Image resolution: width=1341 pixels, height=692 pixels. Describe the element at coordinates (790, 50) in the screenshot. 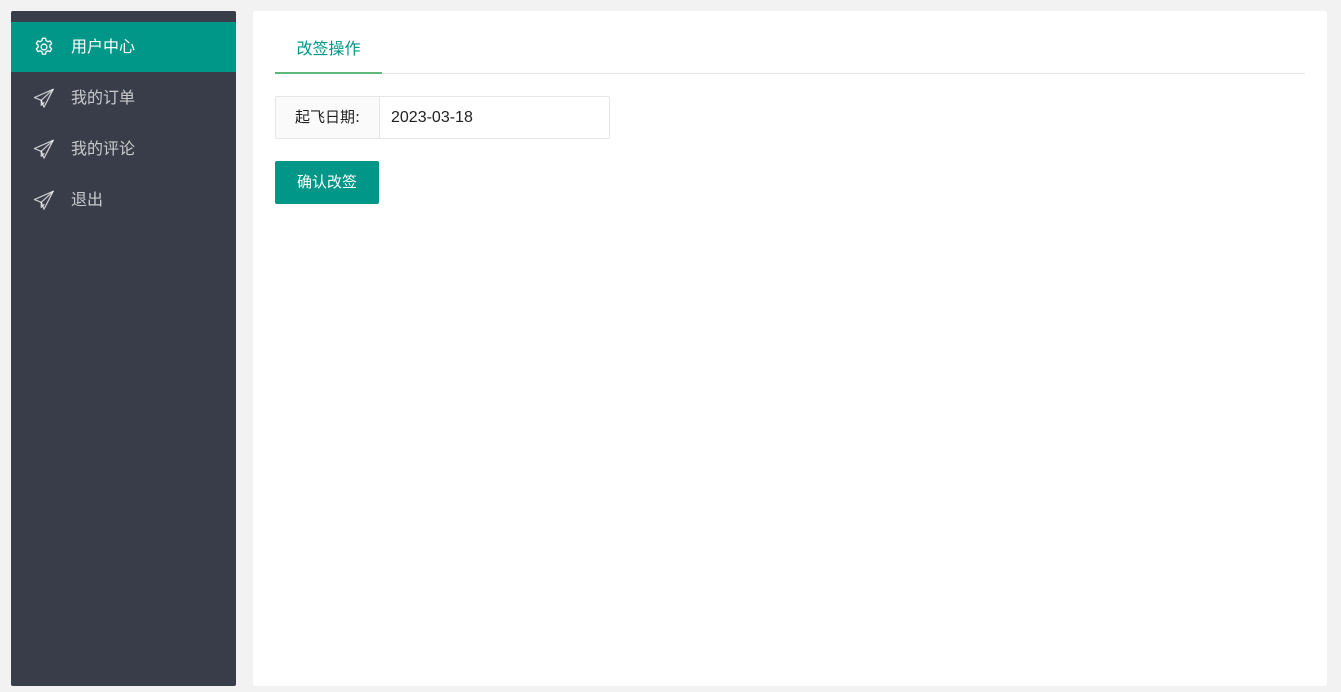

I see `tab-bar: 改签操作` at that location.